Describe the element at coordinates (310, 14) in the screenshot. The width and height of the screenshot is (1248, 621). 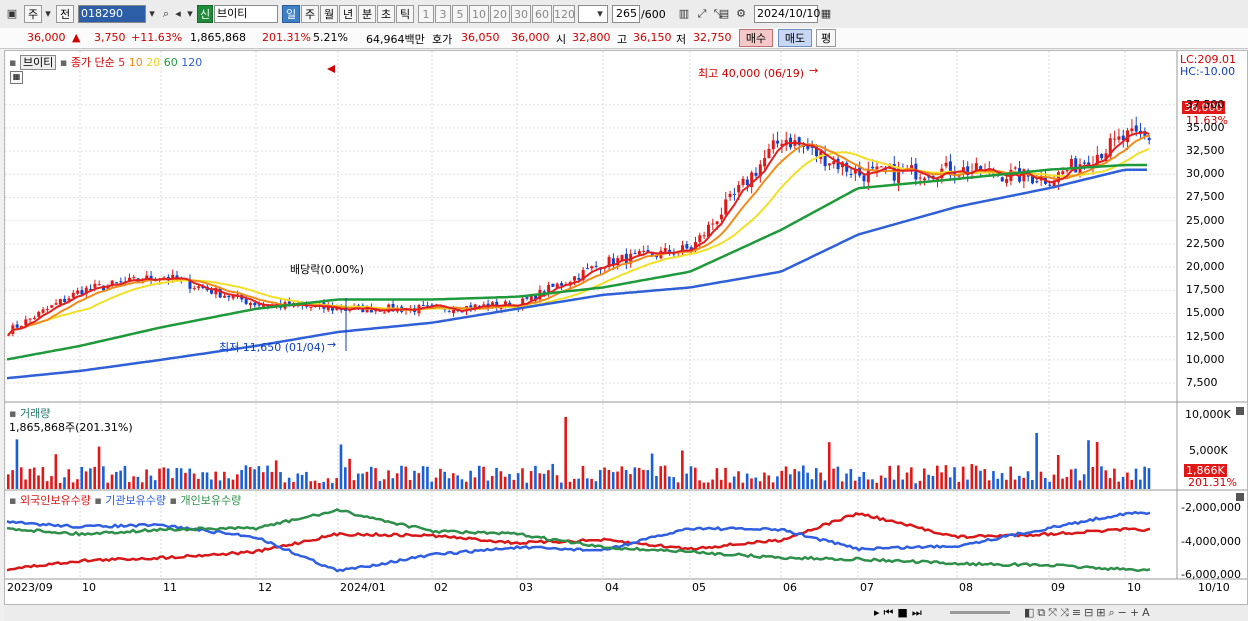
I see `tab-weekly: 주` at that location.